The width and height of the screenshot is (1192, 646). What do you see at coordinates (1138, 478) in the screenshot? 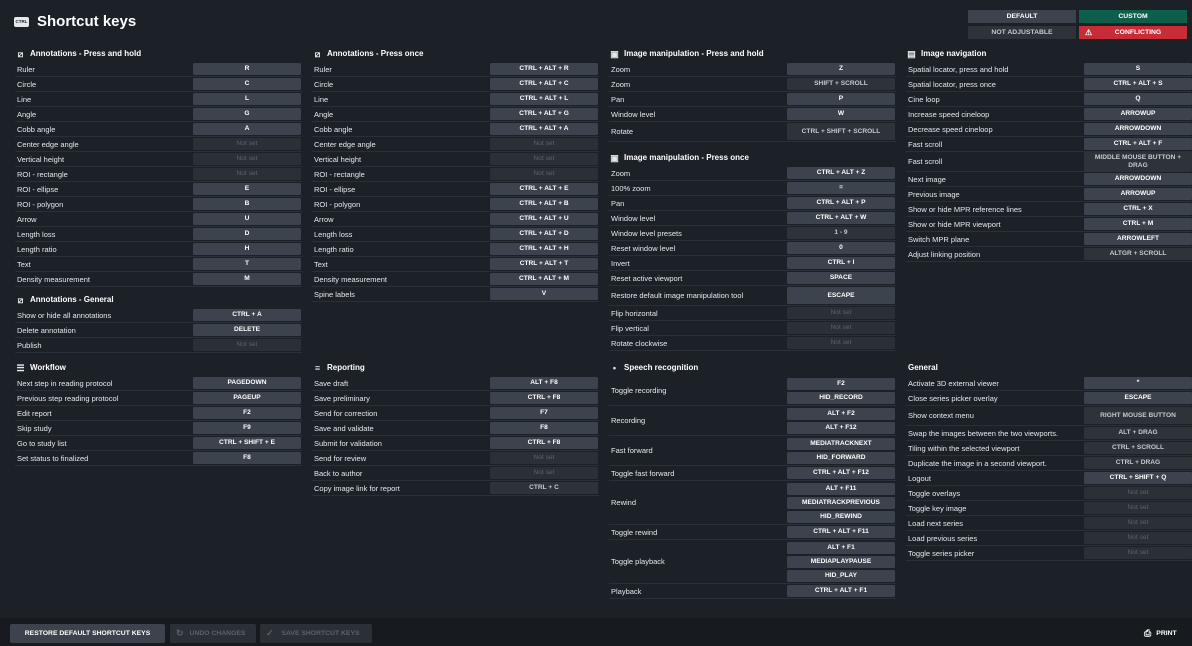
I see `shortcut-key-button: CTRL + SHIFT + Q` at bounding box center [1138, 478].